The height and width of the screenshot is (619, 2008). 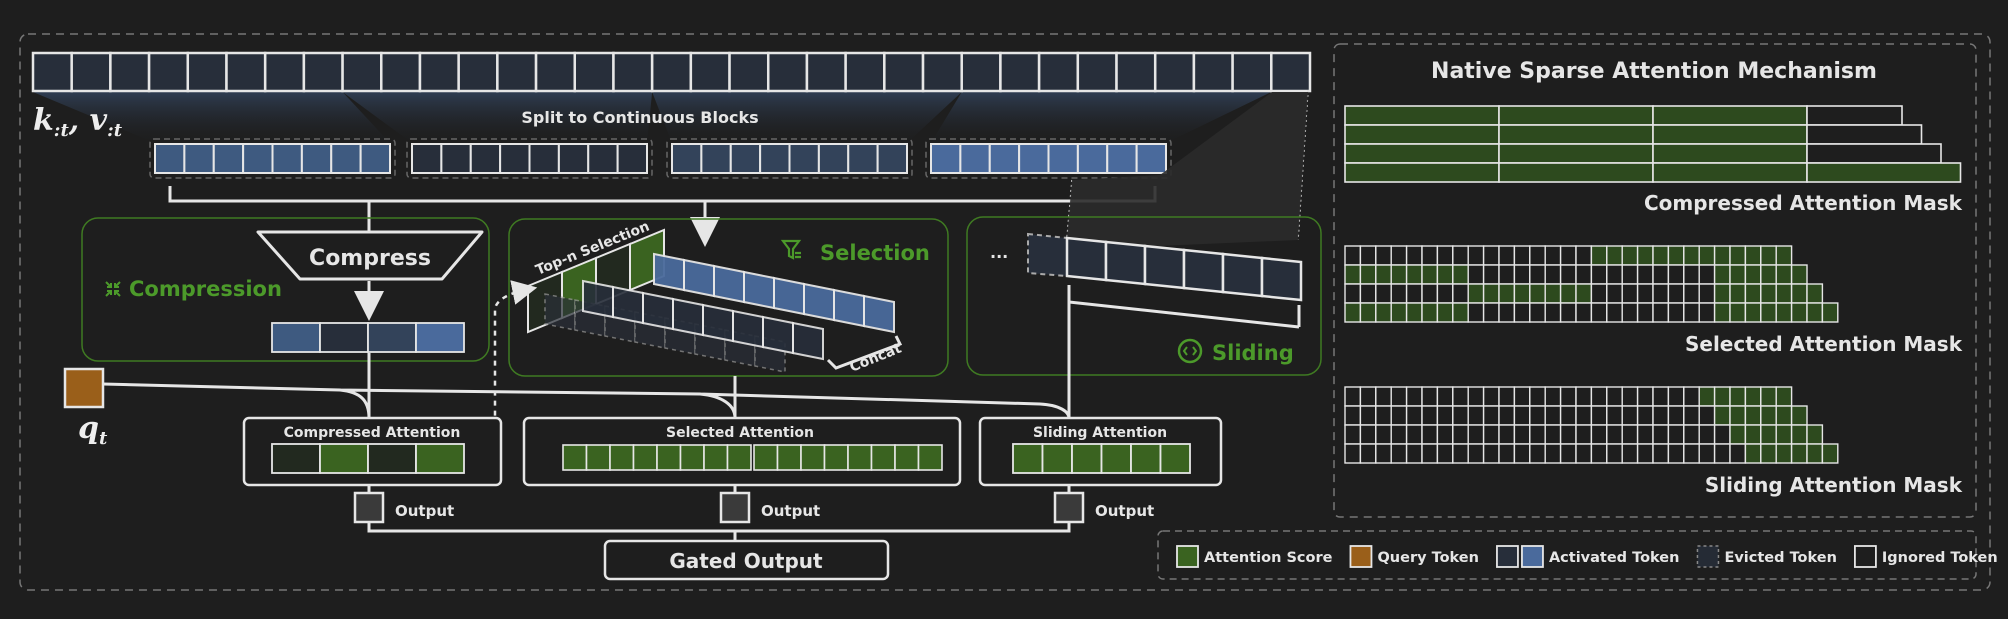 I want to click on legend-label: Attention Score, so click(x=1268, y=558).